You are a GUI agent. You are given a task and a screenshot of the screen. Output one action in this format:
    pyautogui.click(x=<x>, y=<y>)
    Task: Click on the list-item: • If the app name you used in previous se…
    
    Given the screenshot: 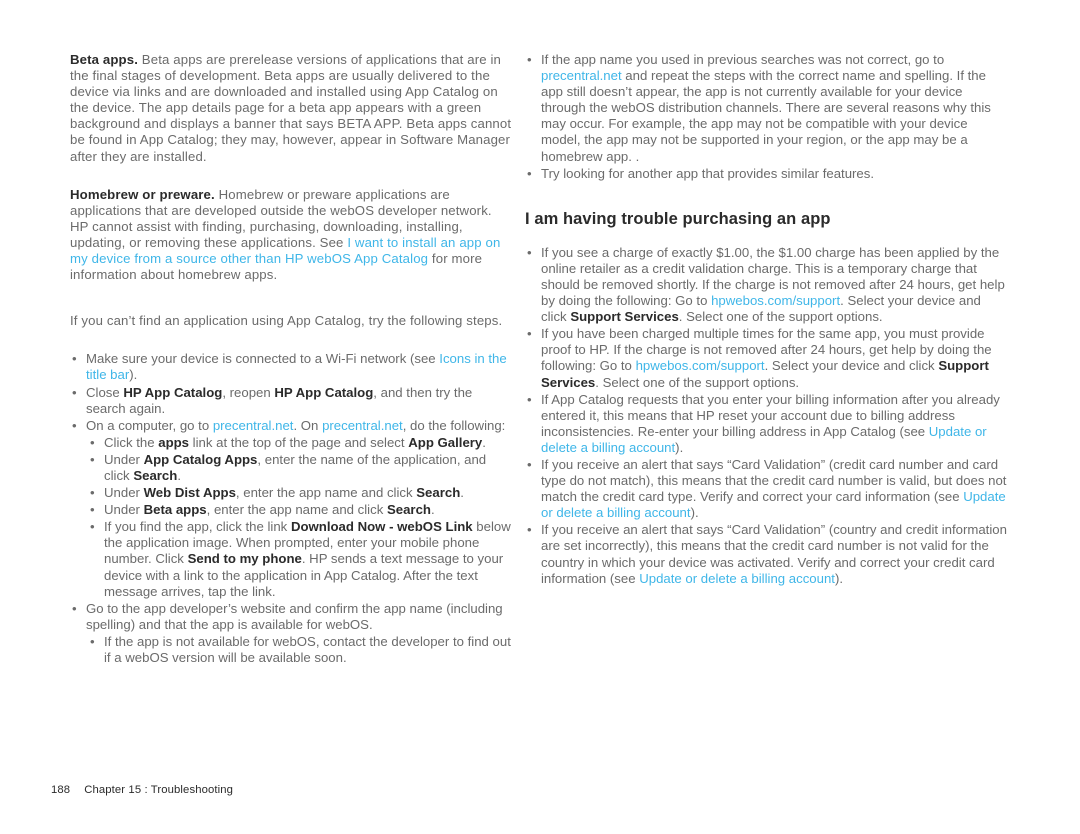 What is the action you would take?
    pyautogui.click(x=766, y=108)
    